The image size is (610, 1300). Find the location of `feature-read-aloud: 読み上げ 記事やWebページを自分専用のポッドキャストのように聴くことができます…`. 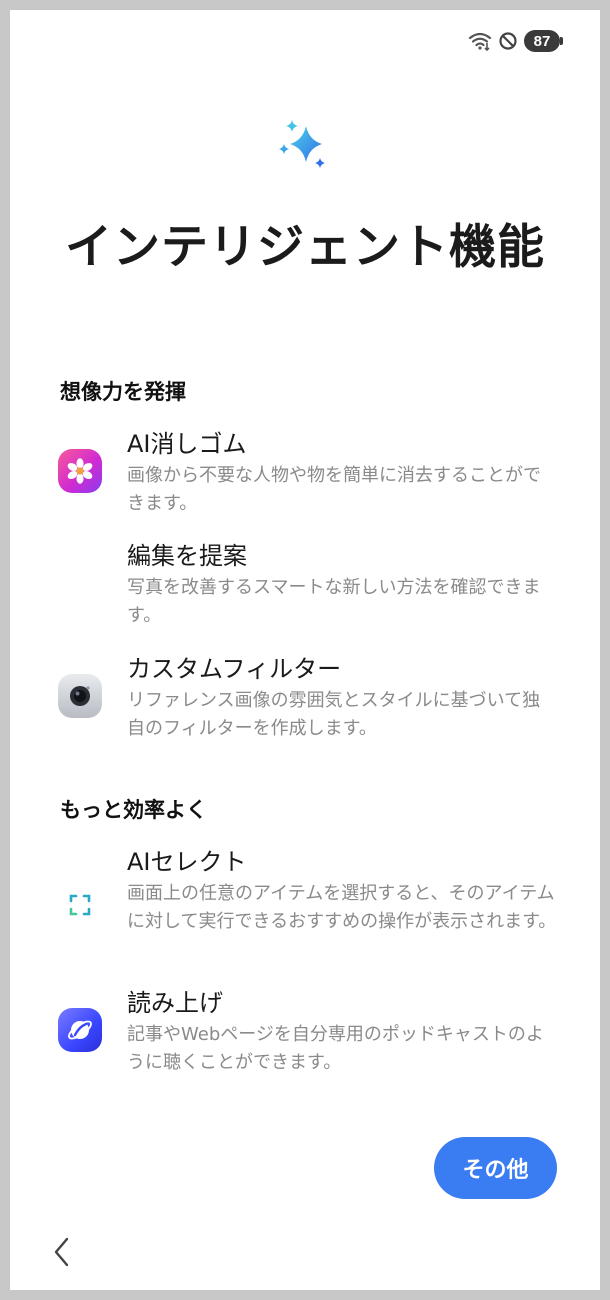

feature-read-aloud: 読み上げ 記事やWebページを自分専用のポッドキャストのように聴くことができます… is located at coordinates (342, 1032).